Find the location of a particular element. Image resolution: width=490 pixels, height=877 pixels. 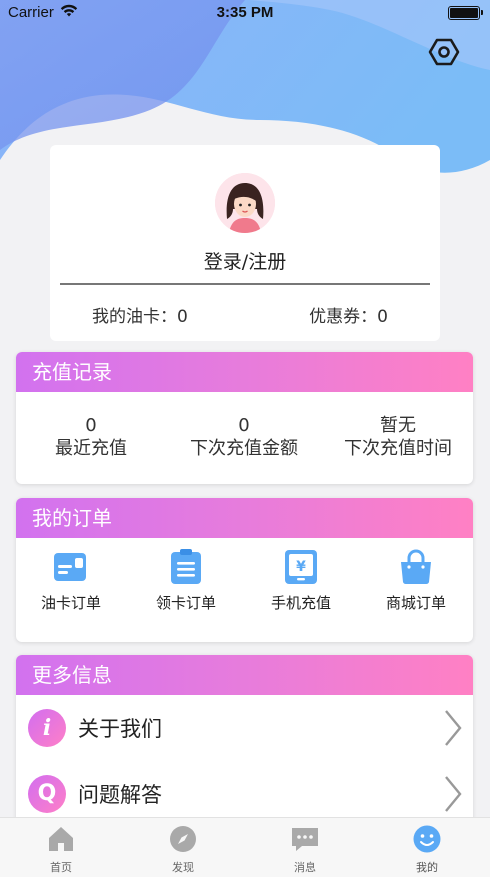

divider is located at coordinates (245, 284).